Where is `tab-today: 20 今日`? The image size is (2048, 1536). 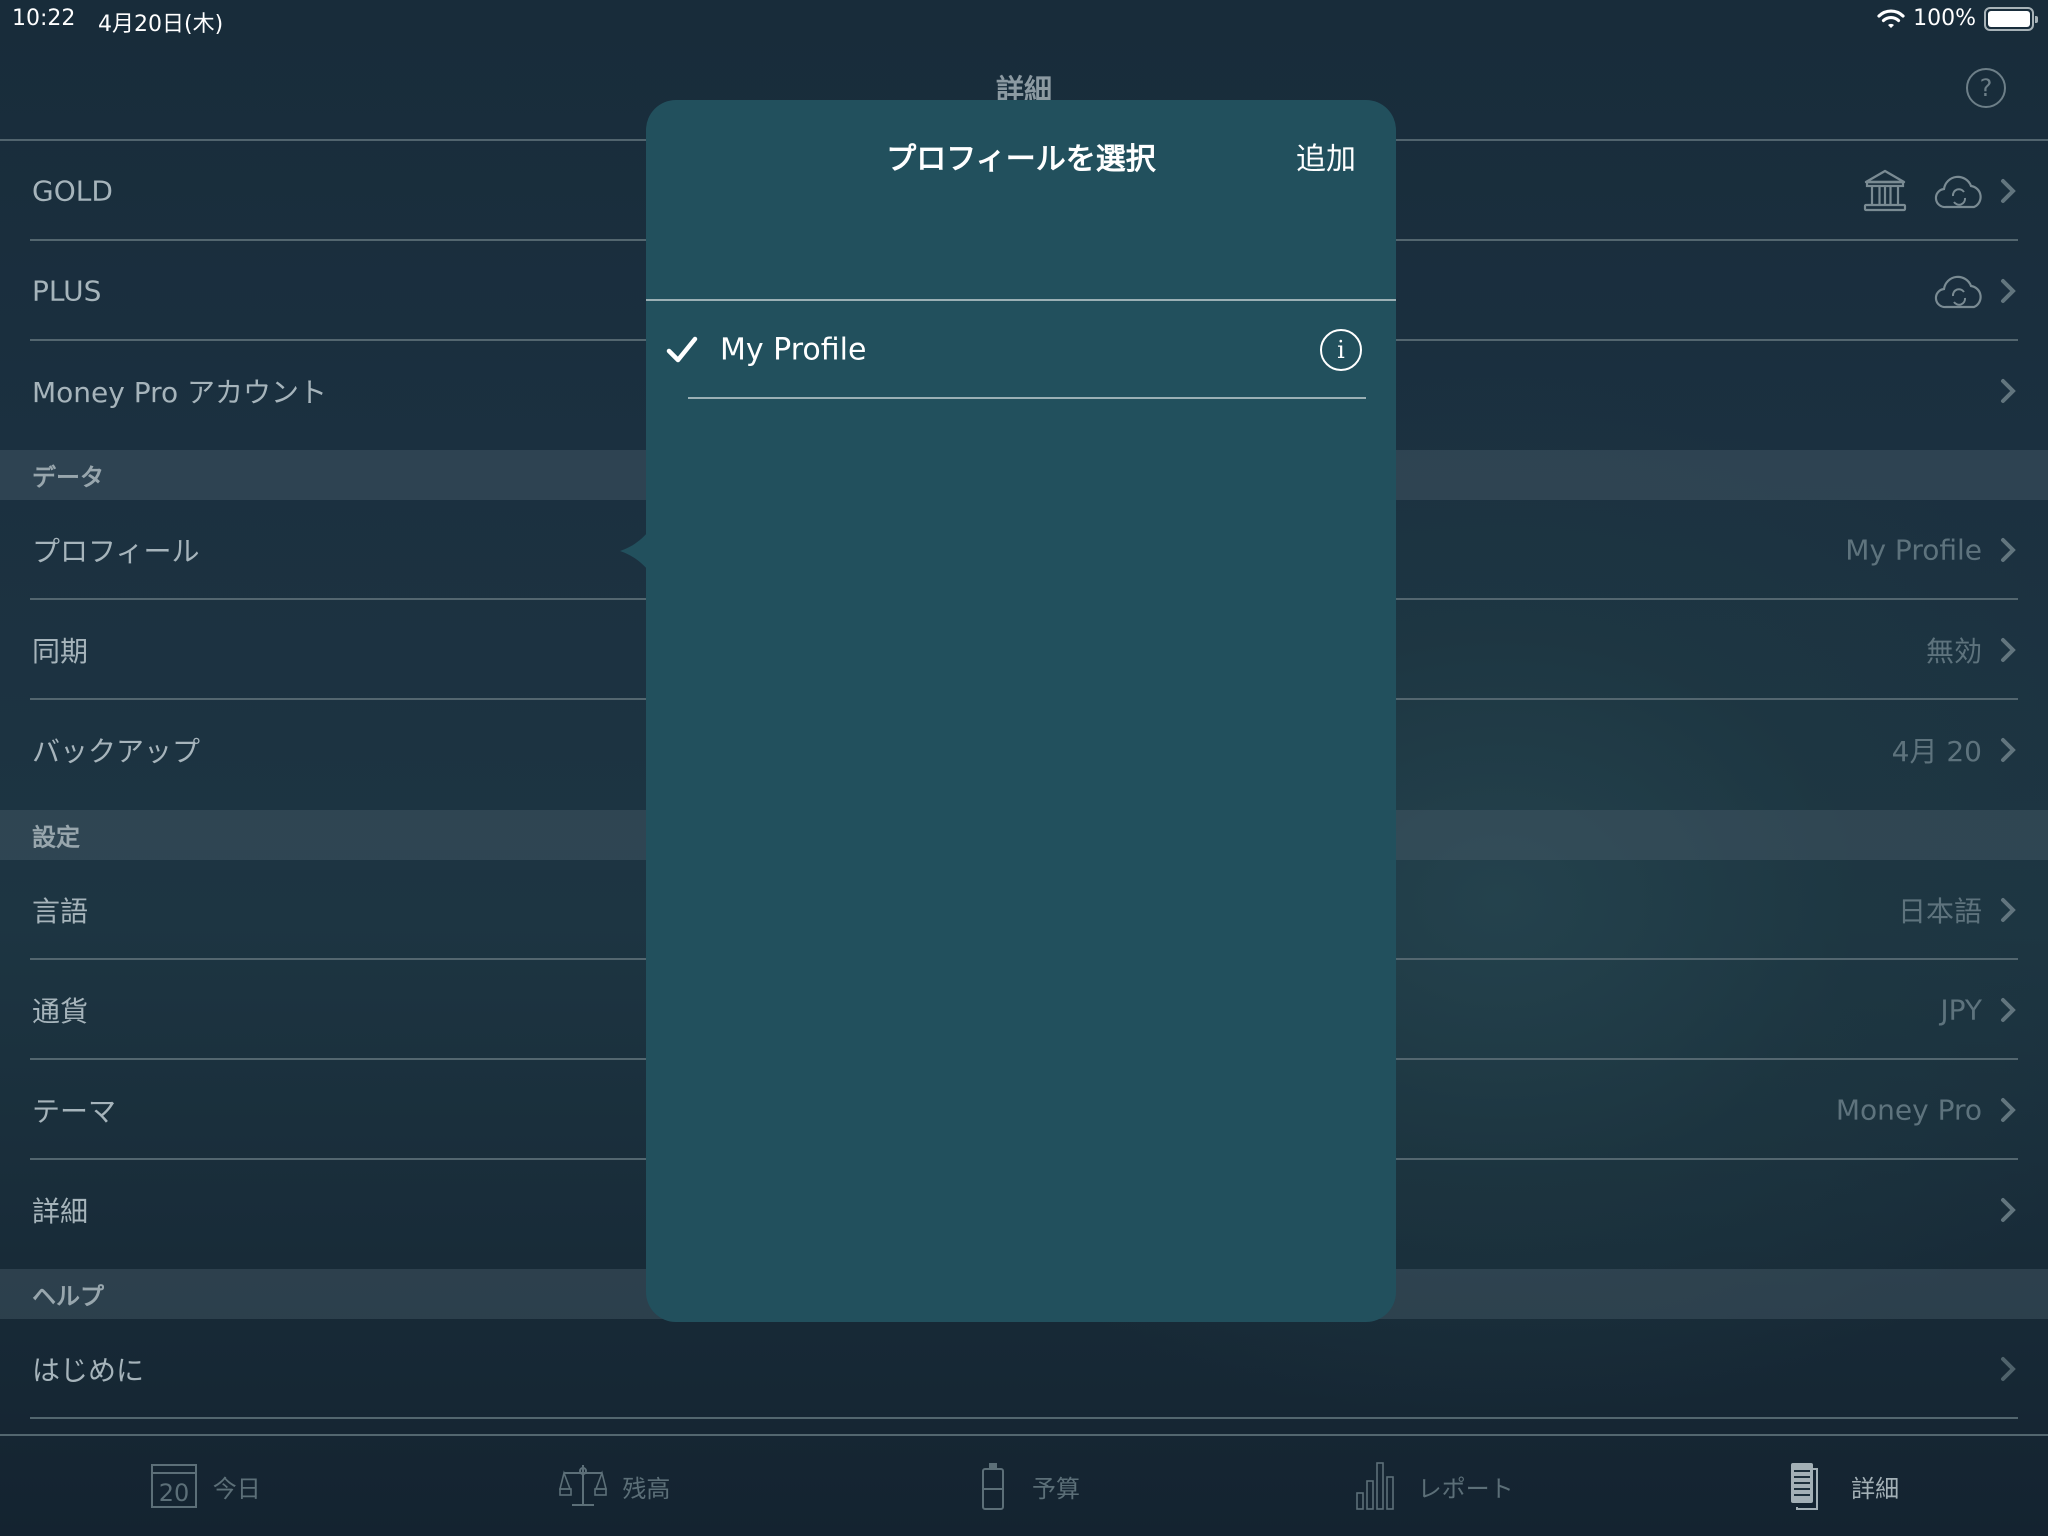
tab-today: 20 今日 is located at coordinates (205, 1486).